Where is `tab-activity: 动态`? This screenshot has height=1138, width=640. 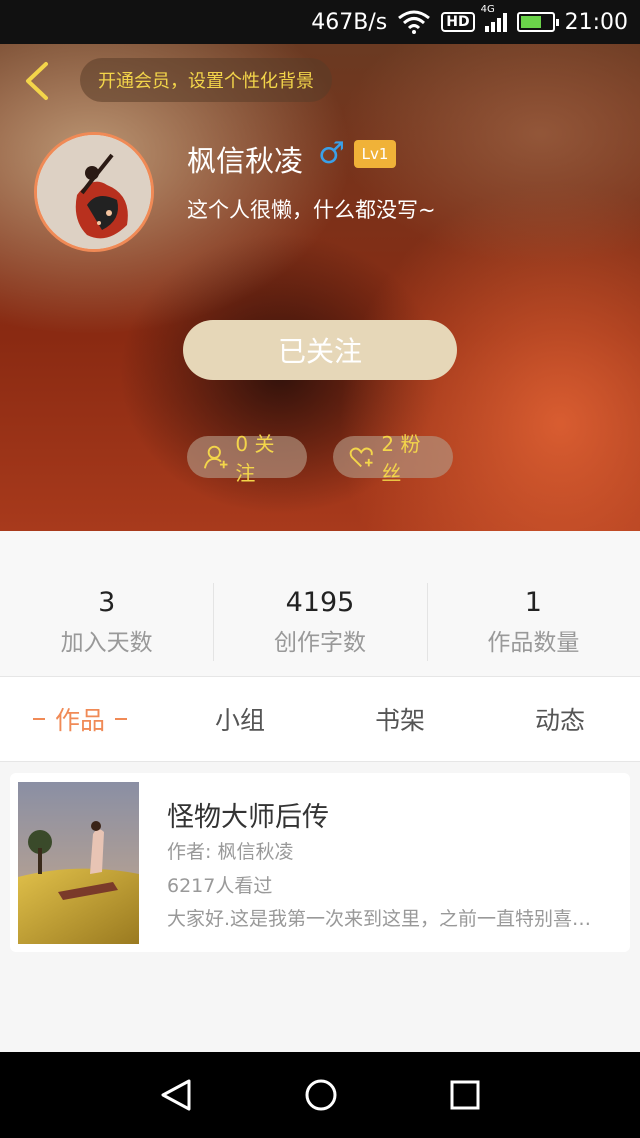 tab-activity: 动态 is located at coordinates (560, 719).